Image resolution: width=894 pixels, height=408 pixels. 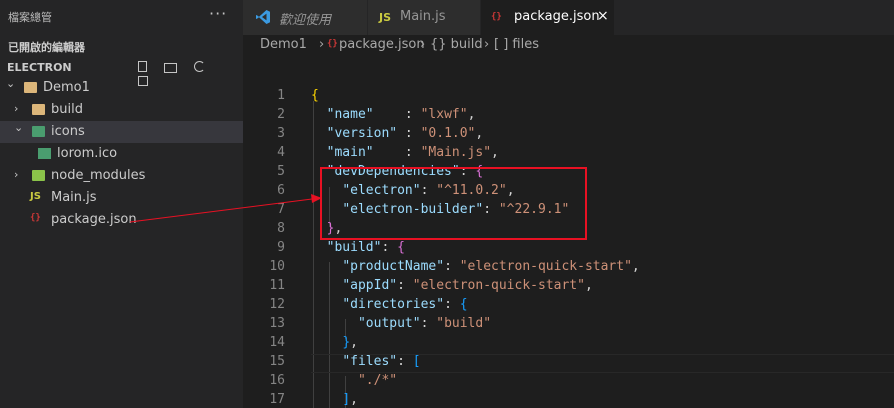 I want to click on code-line: ],, so click(x=334, y=399).